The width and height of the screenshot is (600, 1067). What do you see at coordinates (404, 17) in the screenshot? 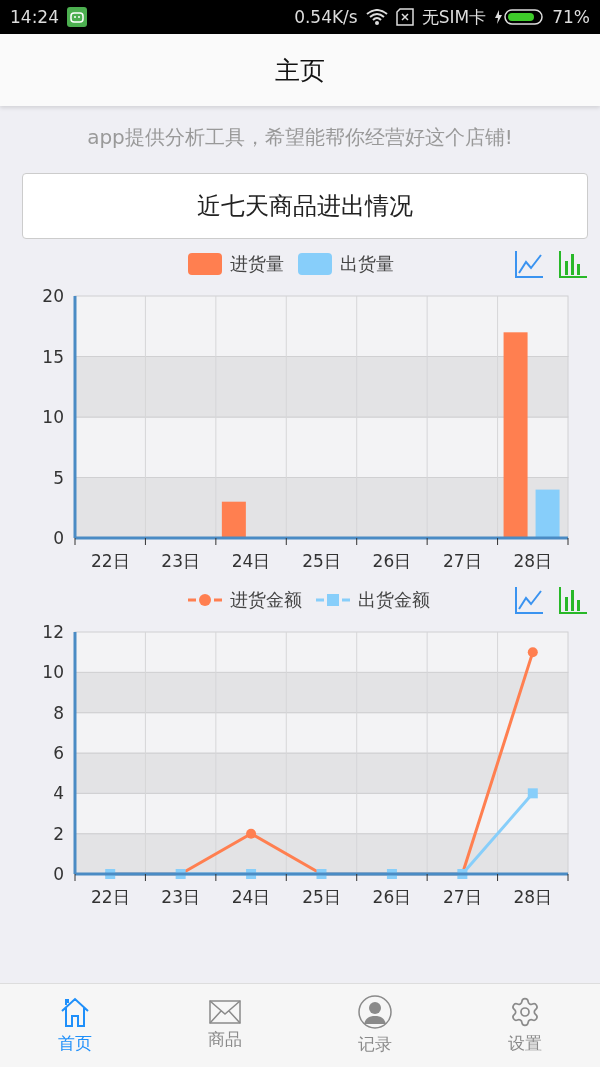
I see `sim-icon` at bounding box center [404, 17].